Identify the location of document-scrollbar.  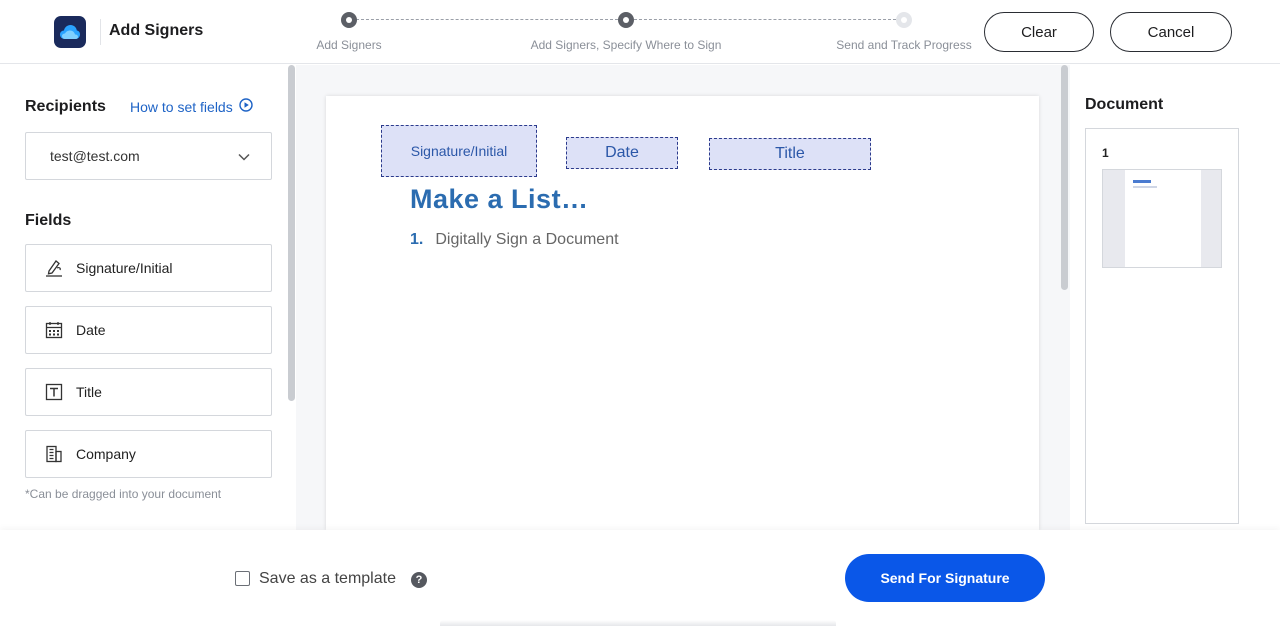
(1064, 177).